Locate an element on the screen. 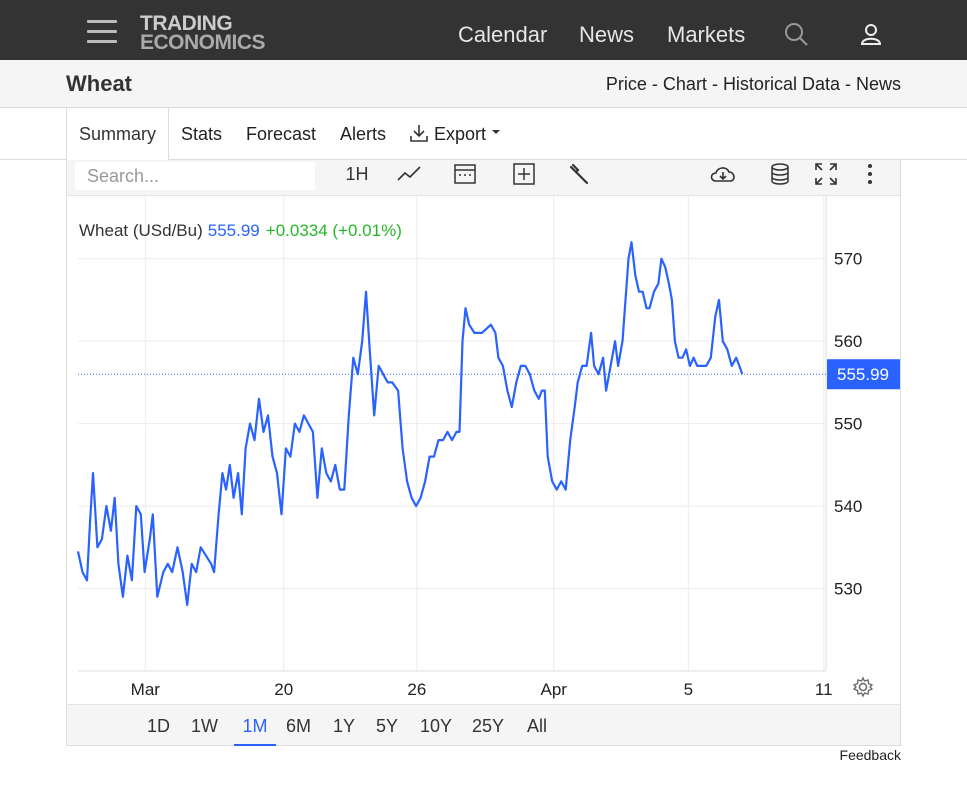 The height and width of the screenshot is (807, 967). y-tick-label: 570 is located at coordinates (848, 259).